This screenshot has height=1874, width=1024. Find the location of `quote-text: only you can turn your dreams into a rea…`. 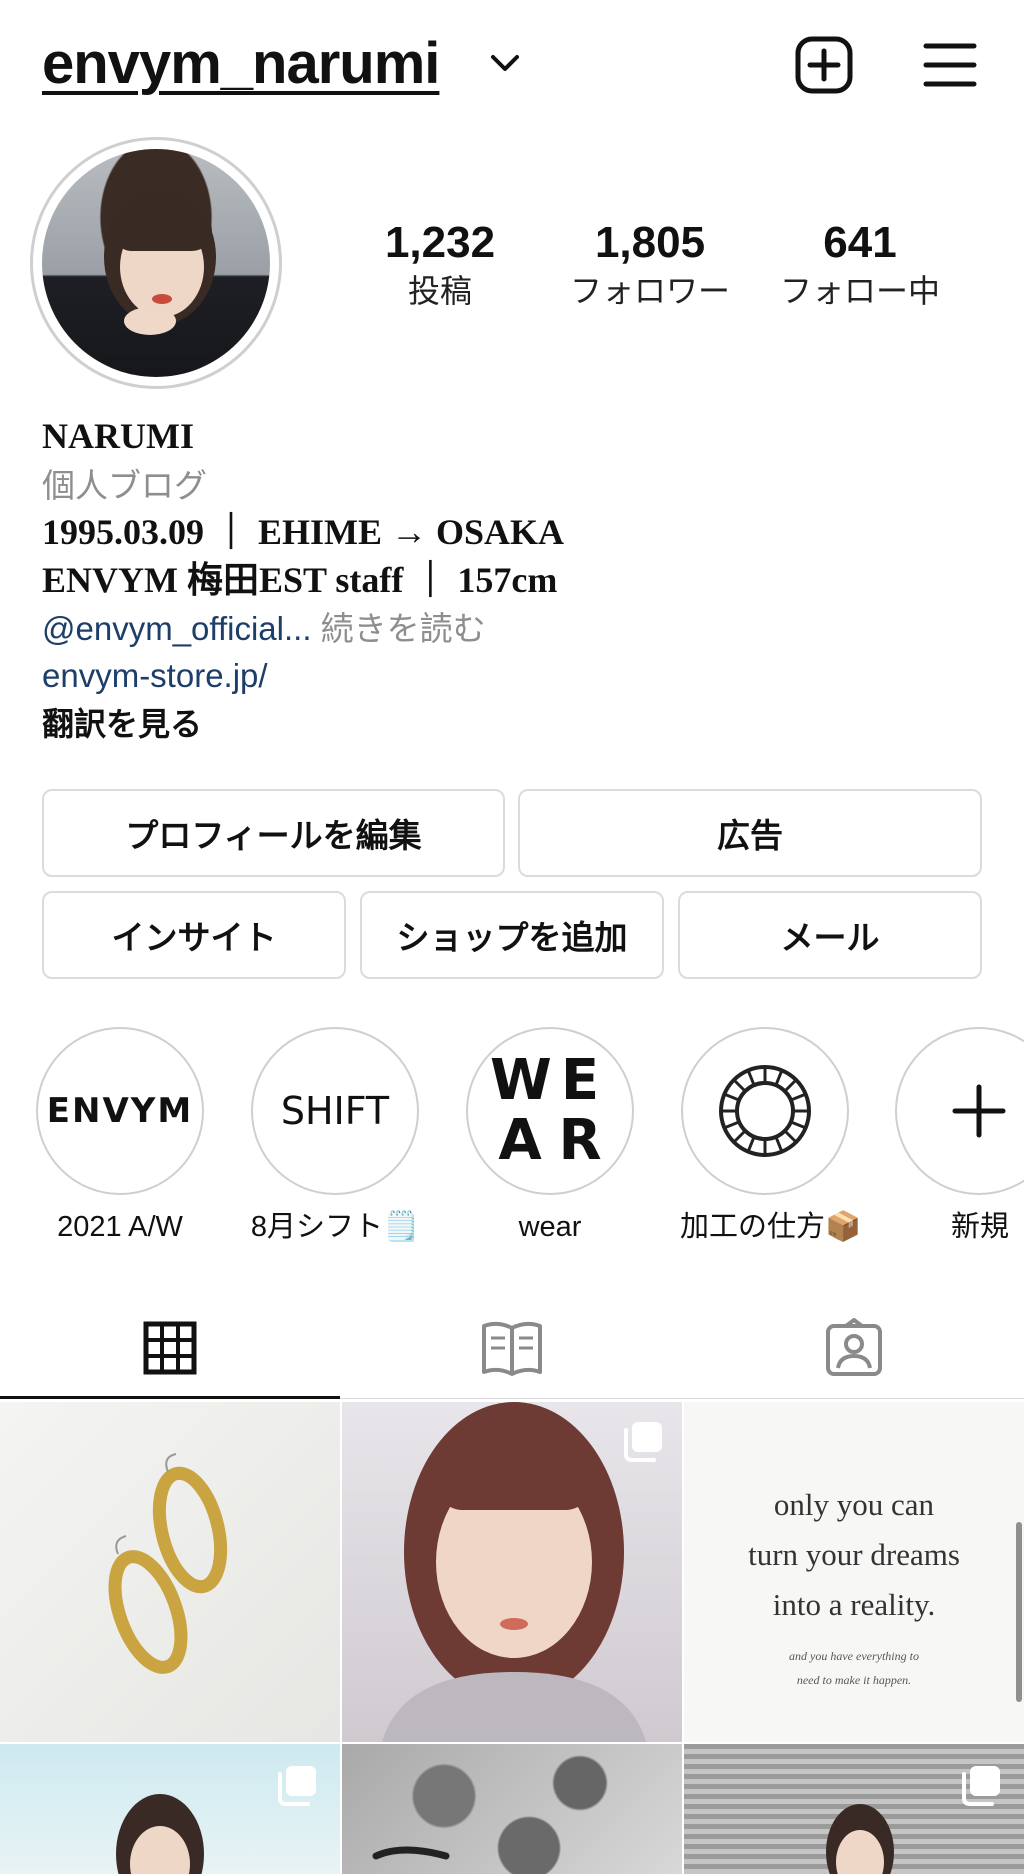

quote-text: only you can turn your dreams into a rea… is located at coordinates (854, 1572).